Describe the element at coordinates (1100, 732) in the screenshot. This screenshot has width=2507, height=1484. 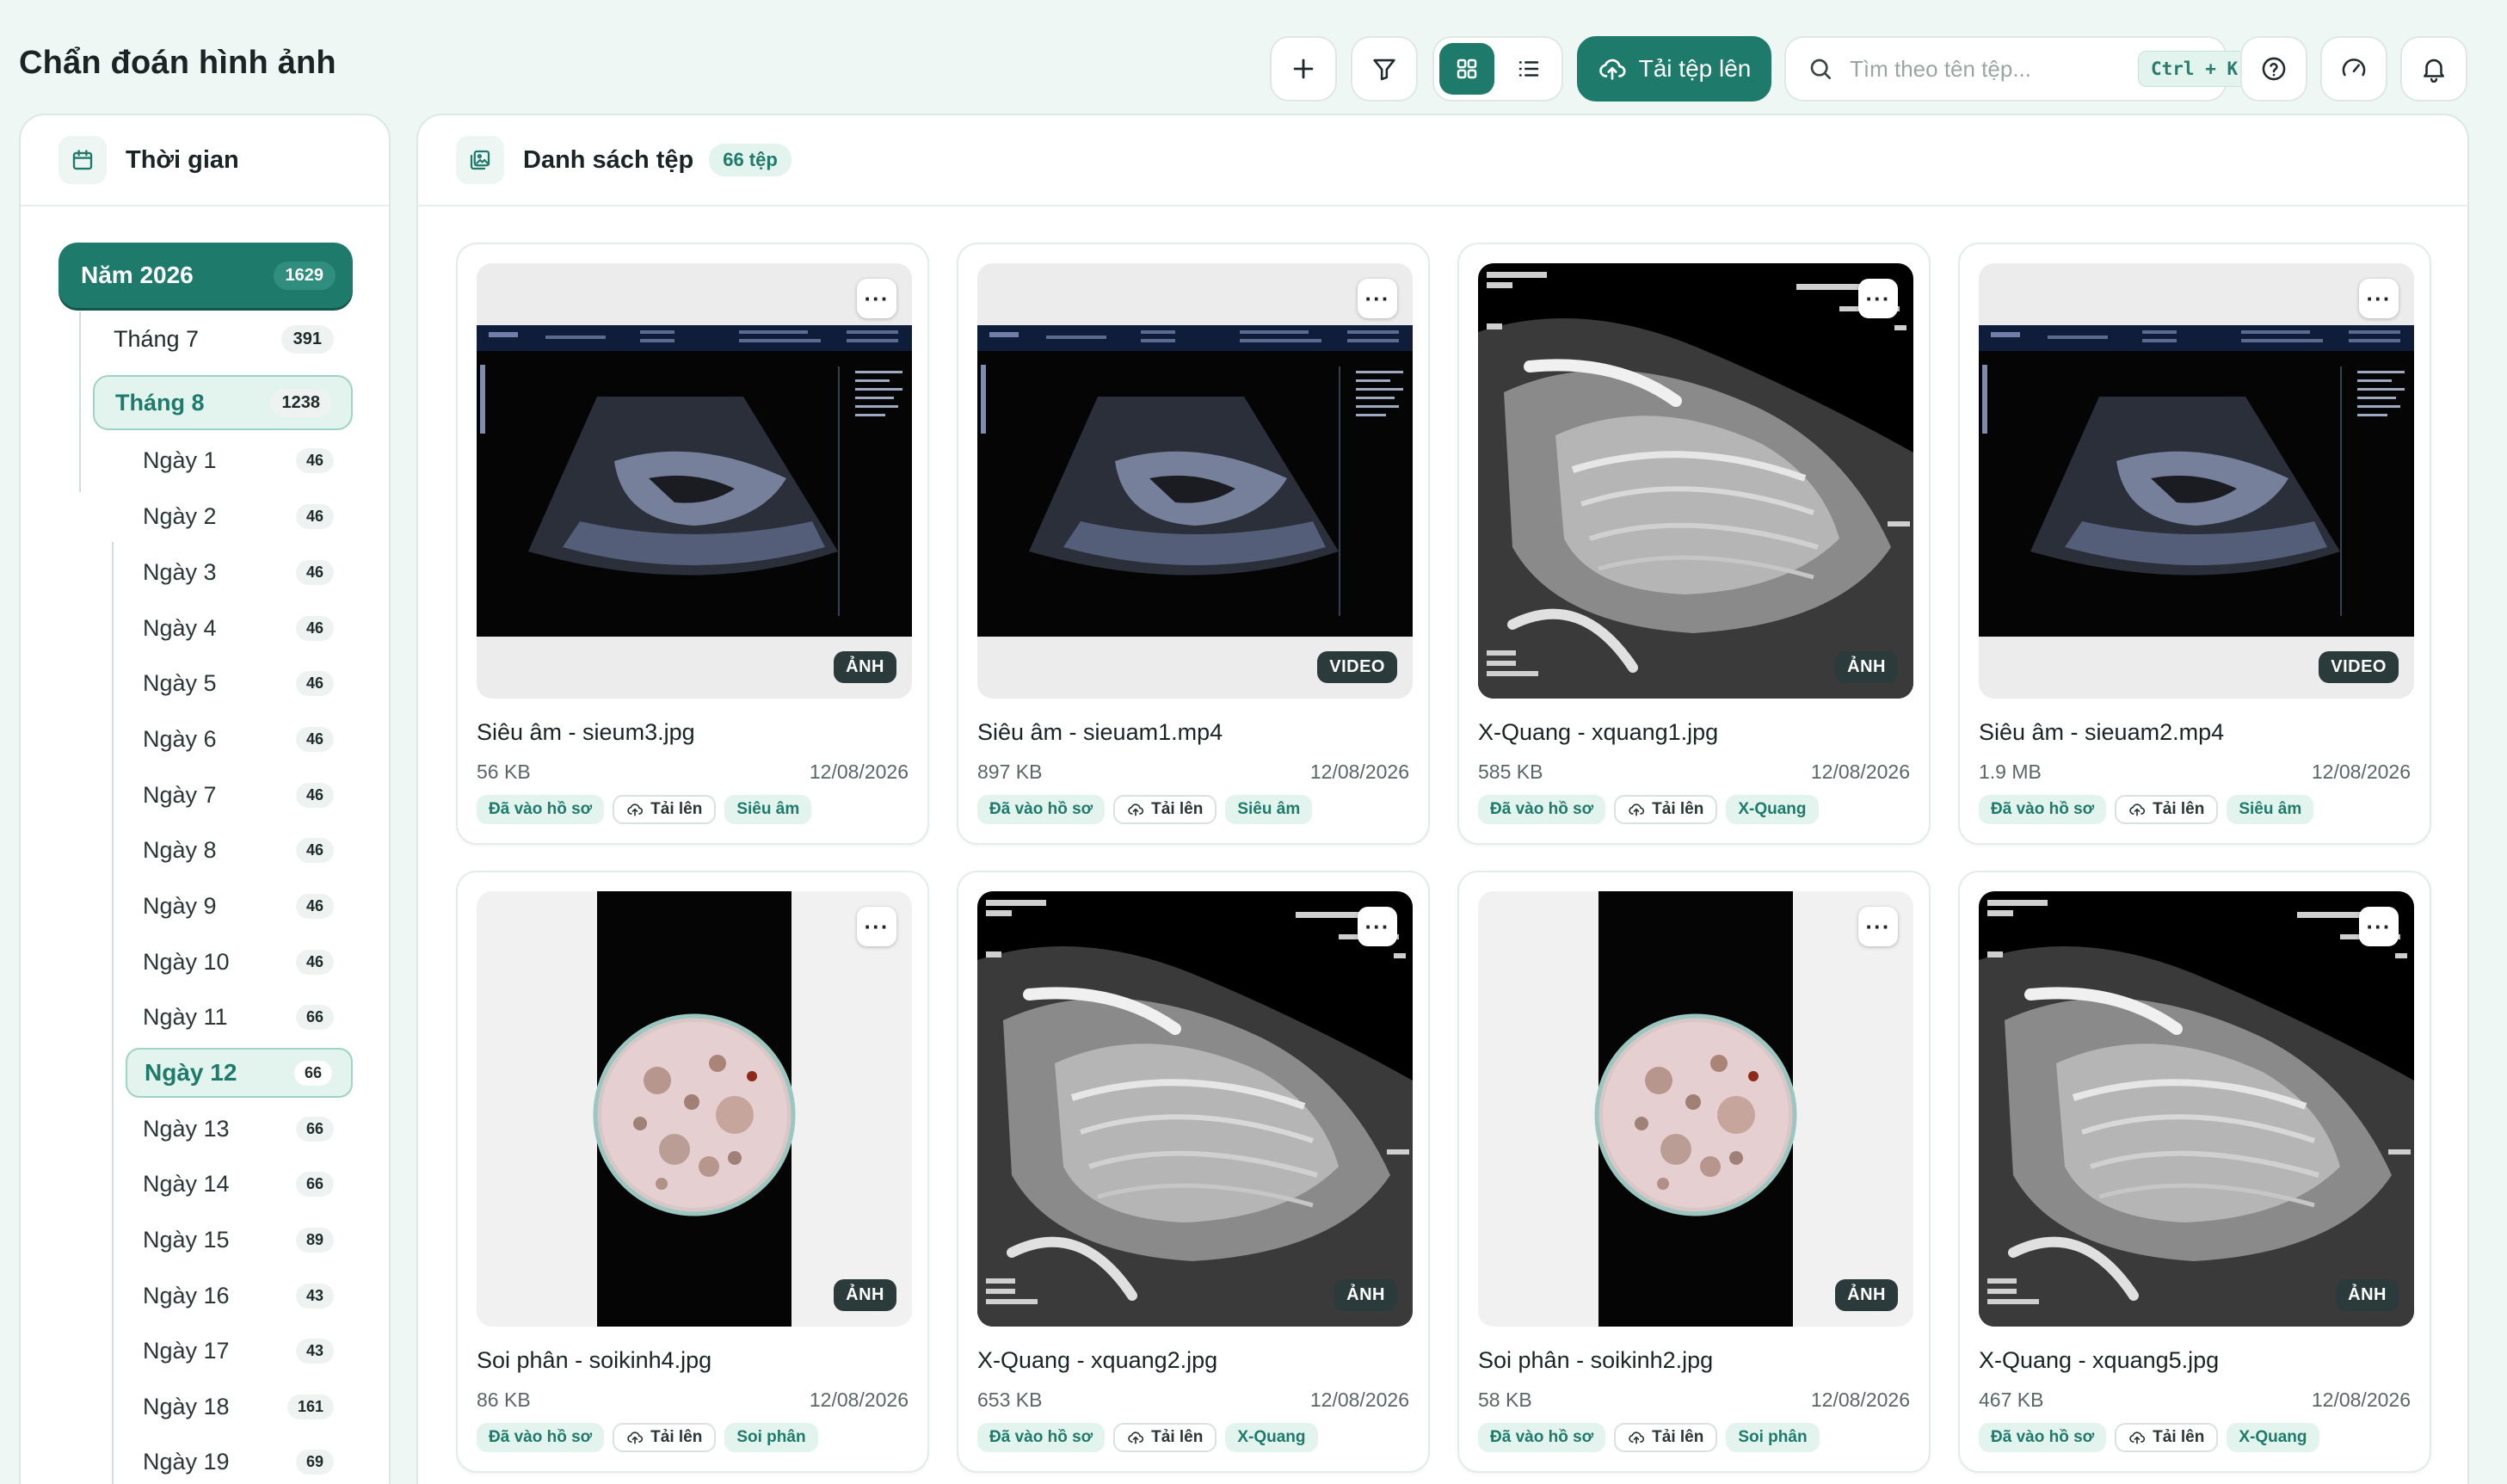
I see `file-name: Siêu âm - sieuam1.mp4` at that location.